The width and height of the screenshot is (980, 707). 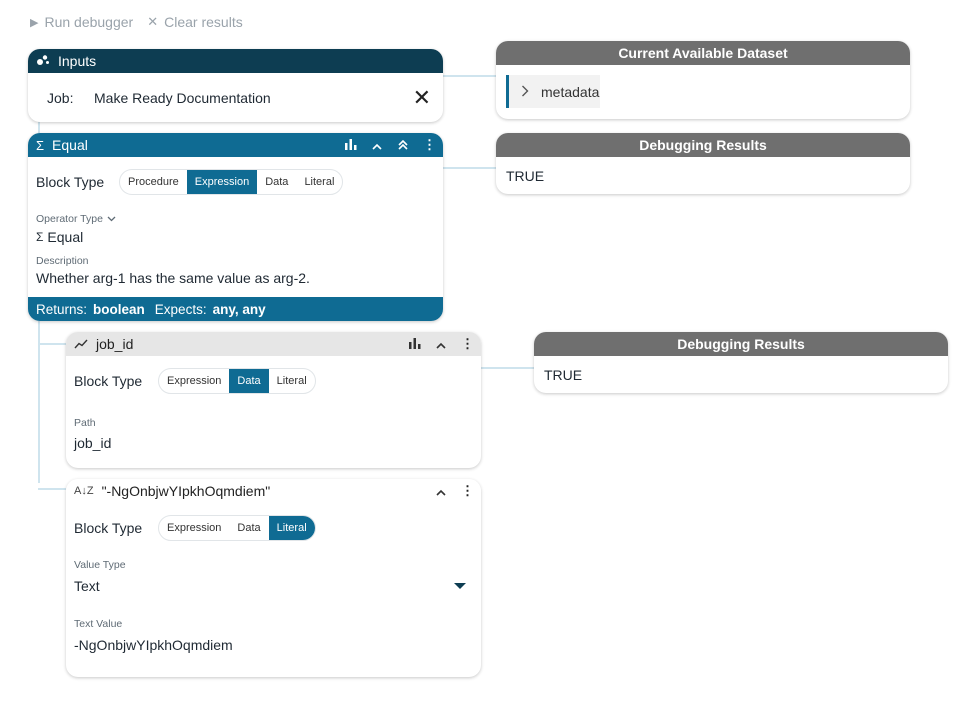 What do you see at coordinates (119, 309) in the screenshot?
I see `returns-value: boolean` at bounding box center [119, 309].